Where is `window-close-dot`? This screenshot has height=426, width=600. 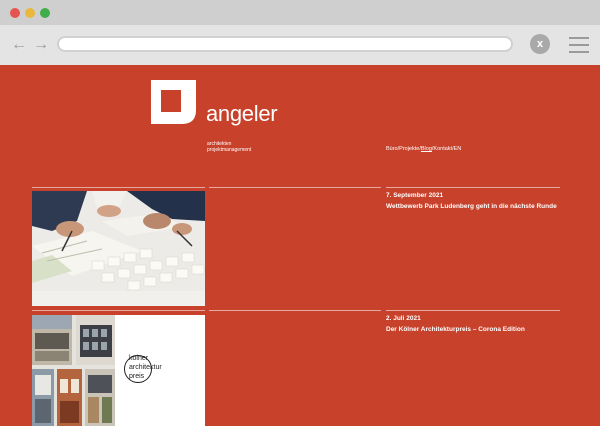 window-close-dot is located at coordinates (15, 13).